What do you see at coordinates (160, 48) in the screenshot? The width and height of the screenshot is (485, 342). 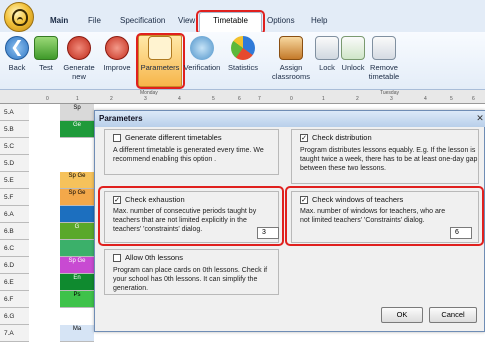 I see `parameters-icon` at bounding box center [160, 48].